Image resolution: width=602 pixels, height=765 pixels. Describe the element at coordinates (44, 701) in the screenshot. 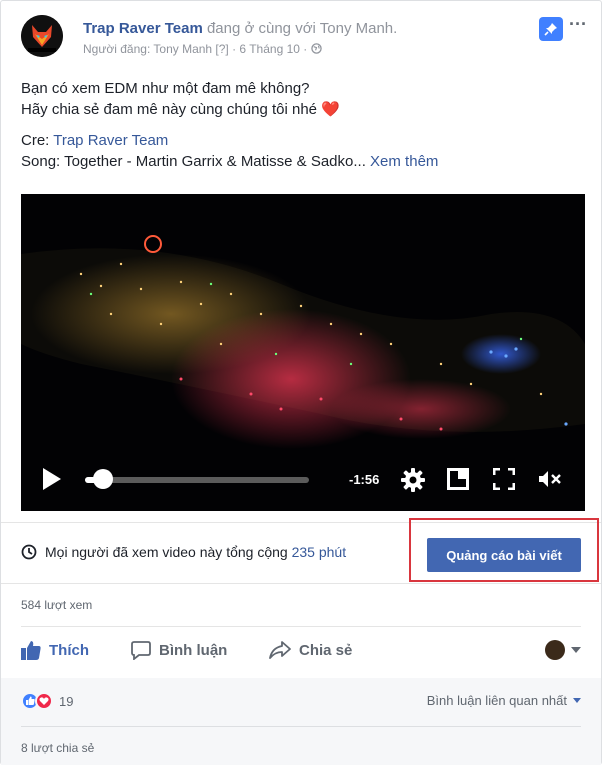

I see `love-reaction-icon` at that location.